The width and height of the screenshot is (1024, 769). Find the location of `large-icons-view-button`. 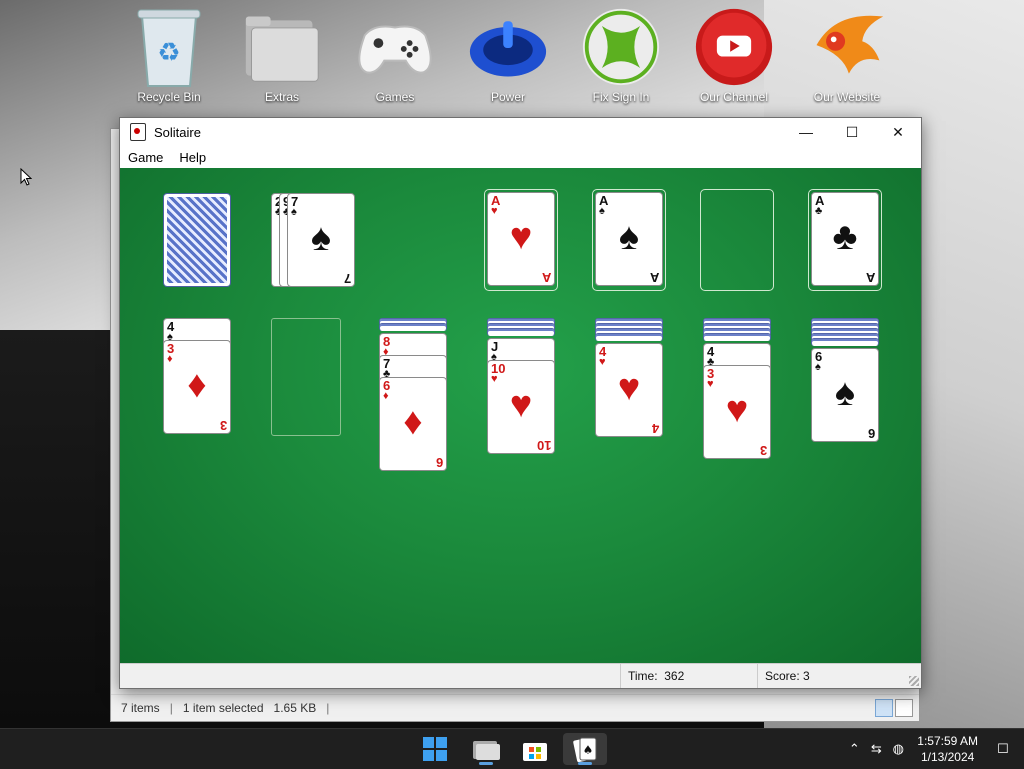

large-icons-view-button is located at coordinates (904, 708).